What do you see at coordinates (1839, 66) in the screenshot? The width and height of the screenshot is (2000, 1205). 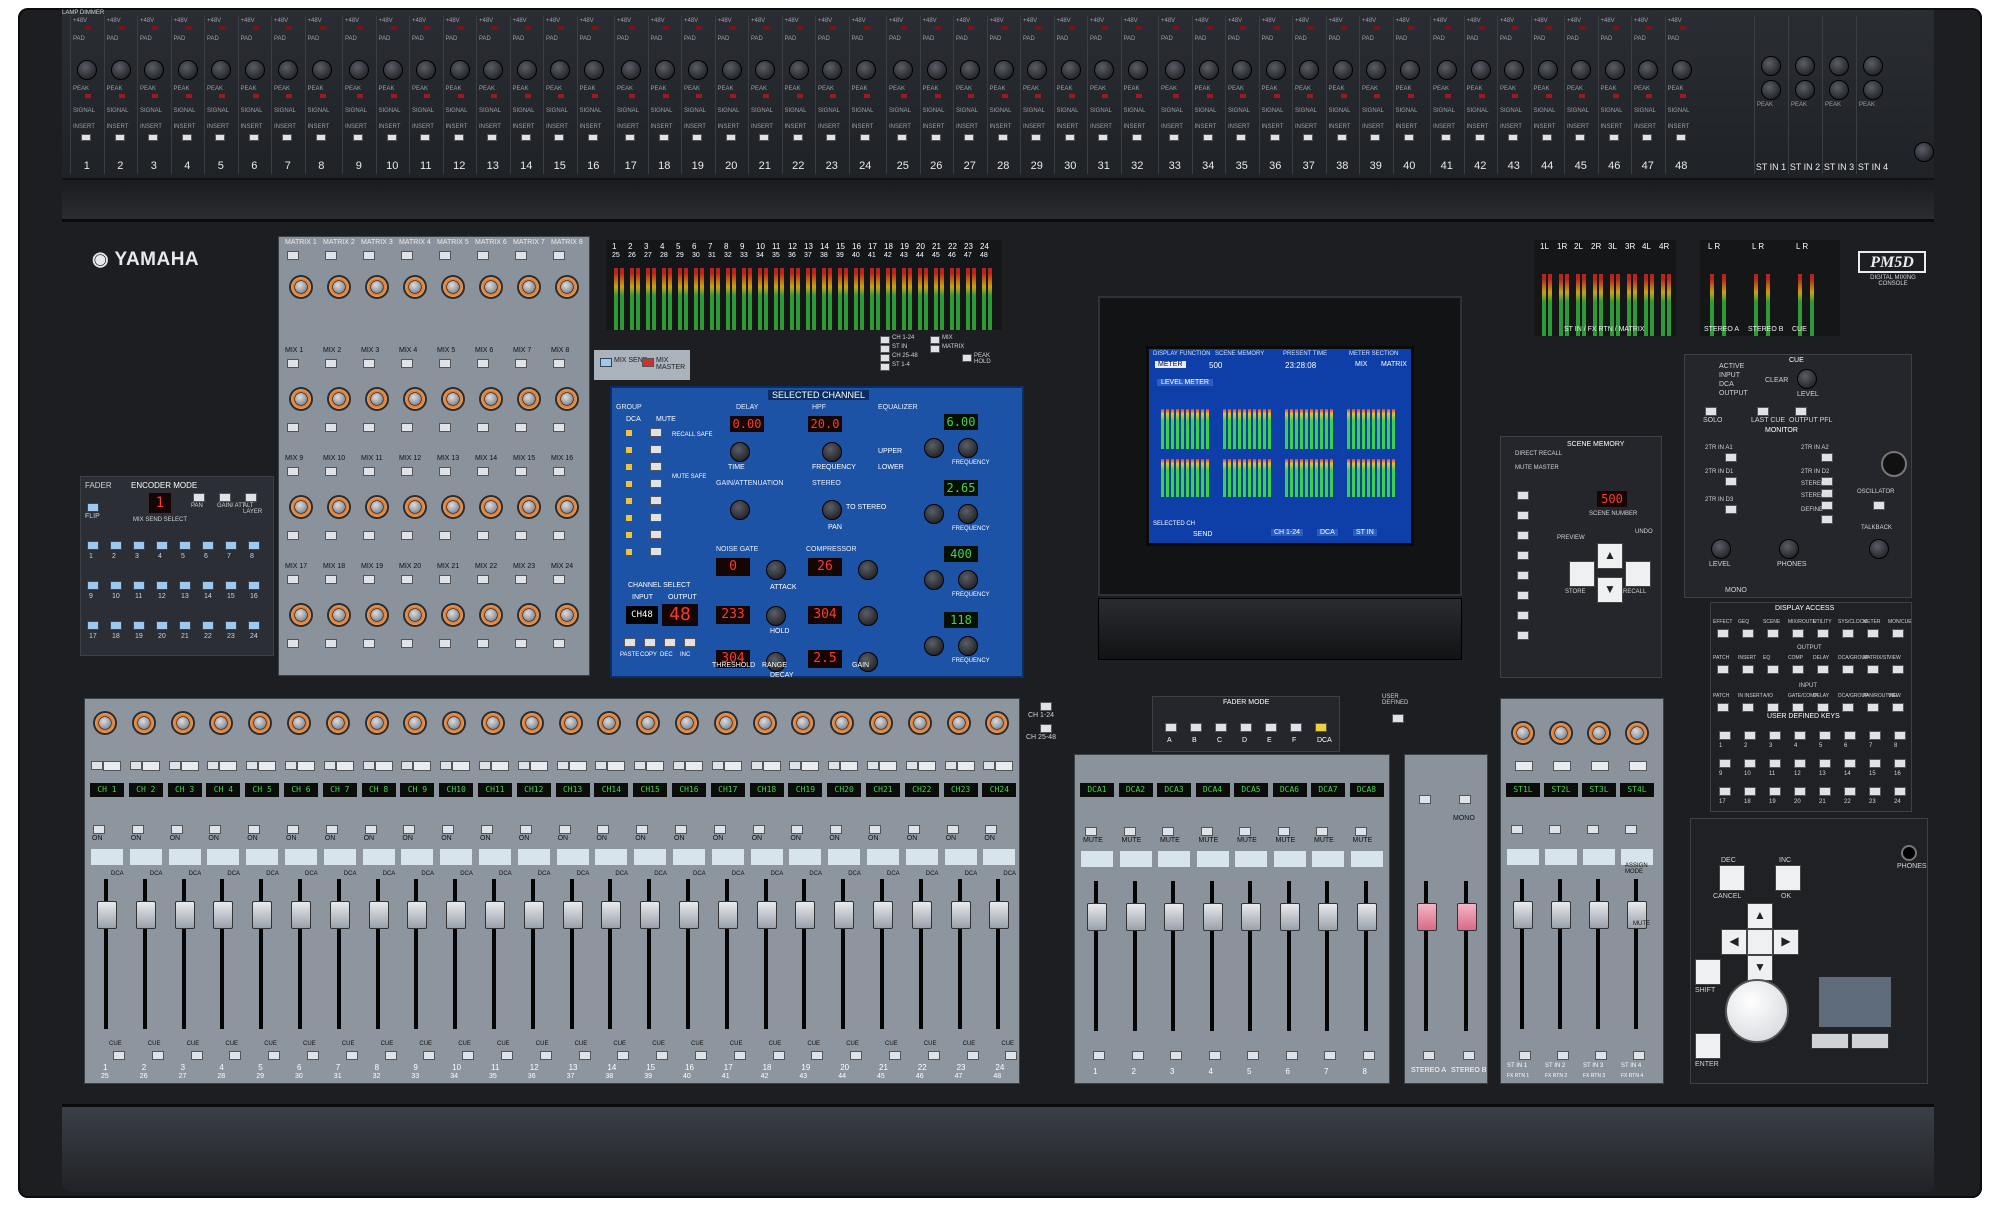 I see `stereo-gain-knob` at bounding box center [1839, 66].